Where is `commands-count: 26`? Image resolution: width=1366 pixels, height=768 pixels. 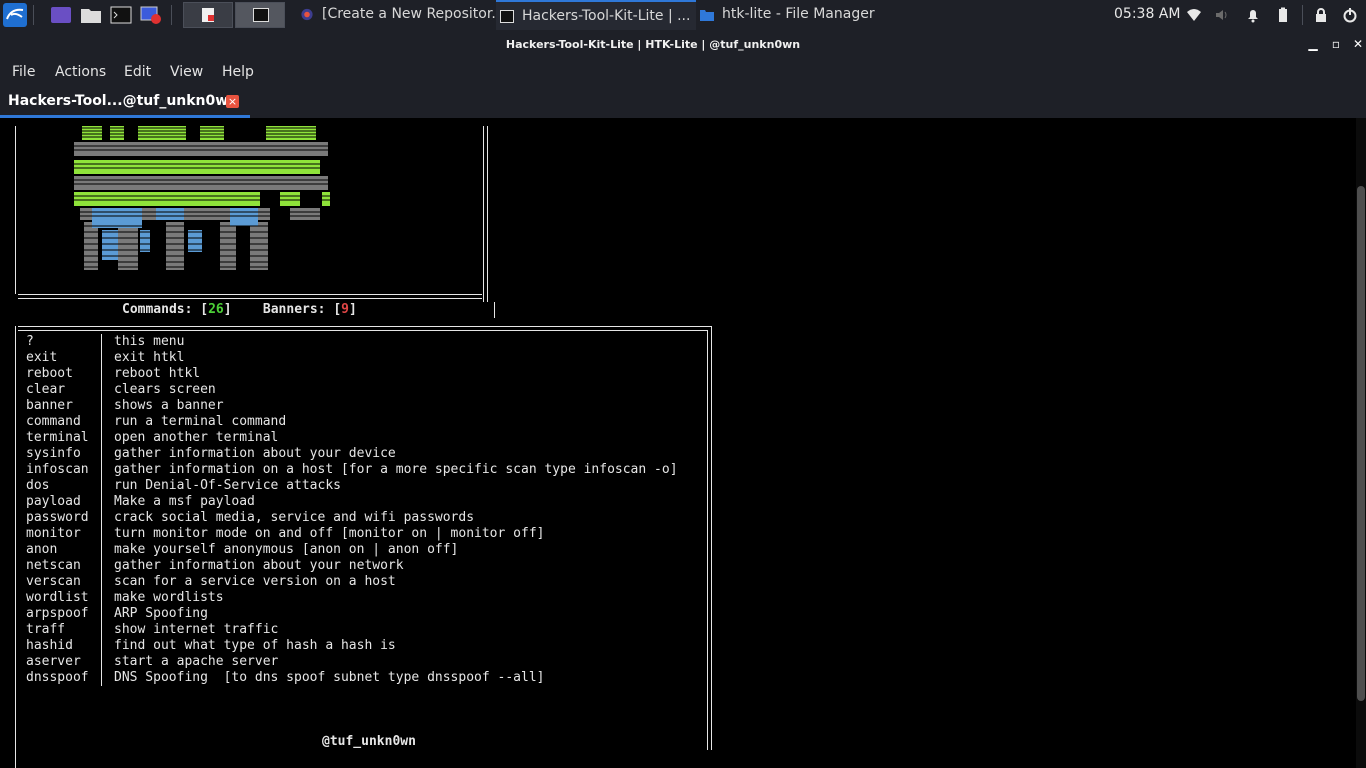
commands-count: 26 is located at coordinates (216, 309).